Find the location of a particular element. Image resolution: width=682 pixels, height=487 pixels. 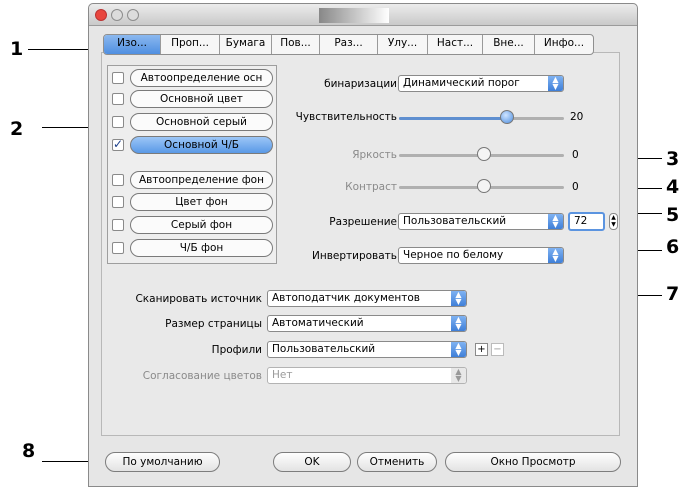

resolution-select: Пользовательский ▲ ▼ is located at coordinates (481, 221).